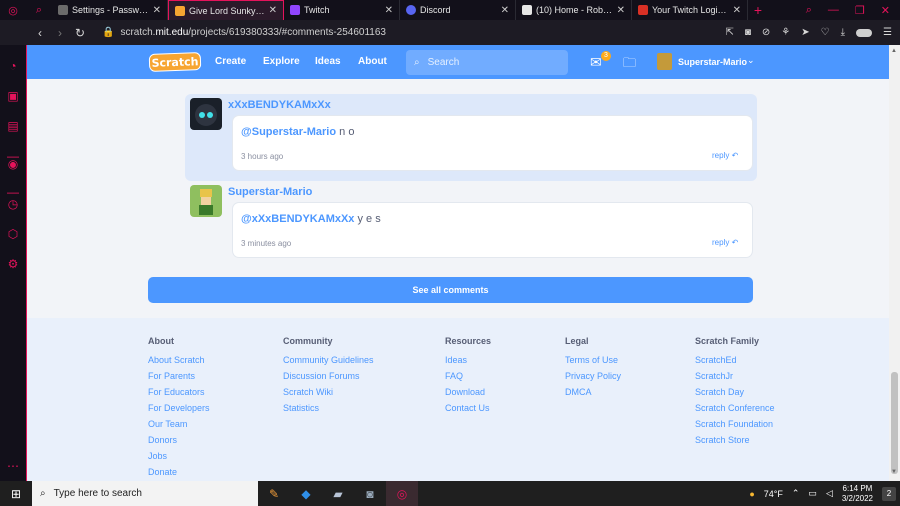 The height and width of the screenshot is (506, 900). I want to click on comment-mention: @xXxBENDYKAMxXx, so click(297, 219).